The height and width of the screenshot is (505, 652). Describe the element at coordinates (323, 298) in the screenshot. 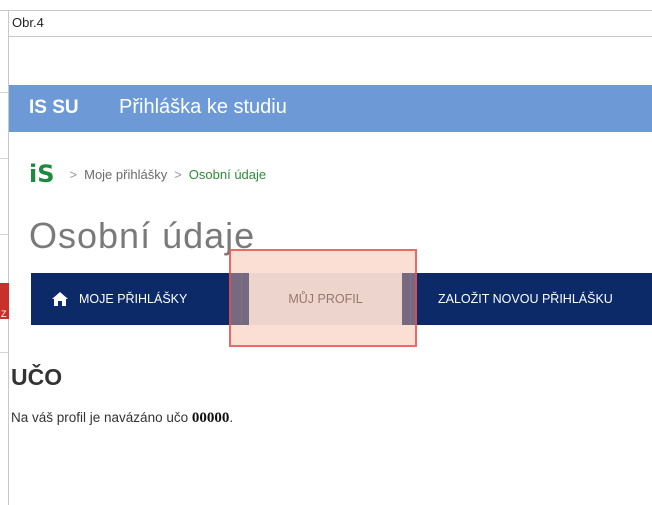

I see `annotation-highlight-box` at that location.